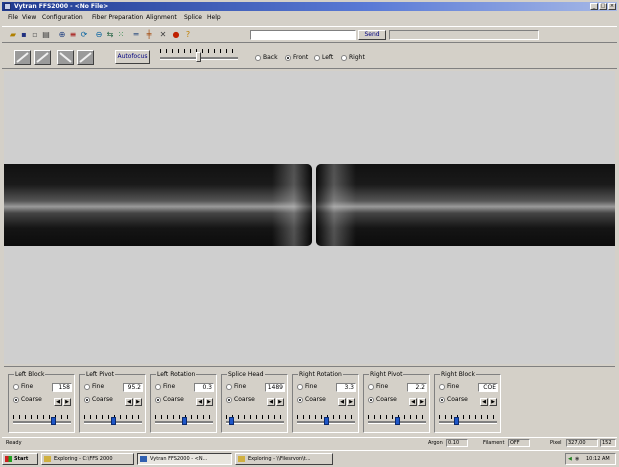 This screenshot has height=467, width=619. Describe the element at coordinates (326, 421) in the screenshot. I see `right-rotation-slider-thumb` at that location.